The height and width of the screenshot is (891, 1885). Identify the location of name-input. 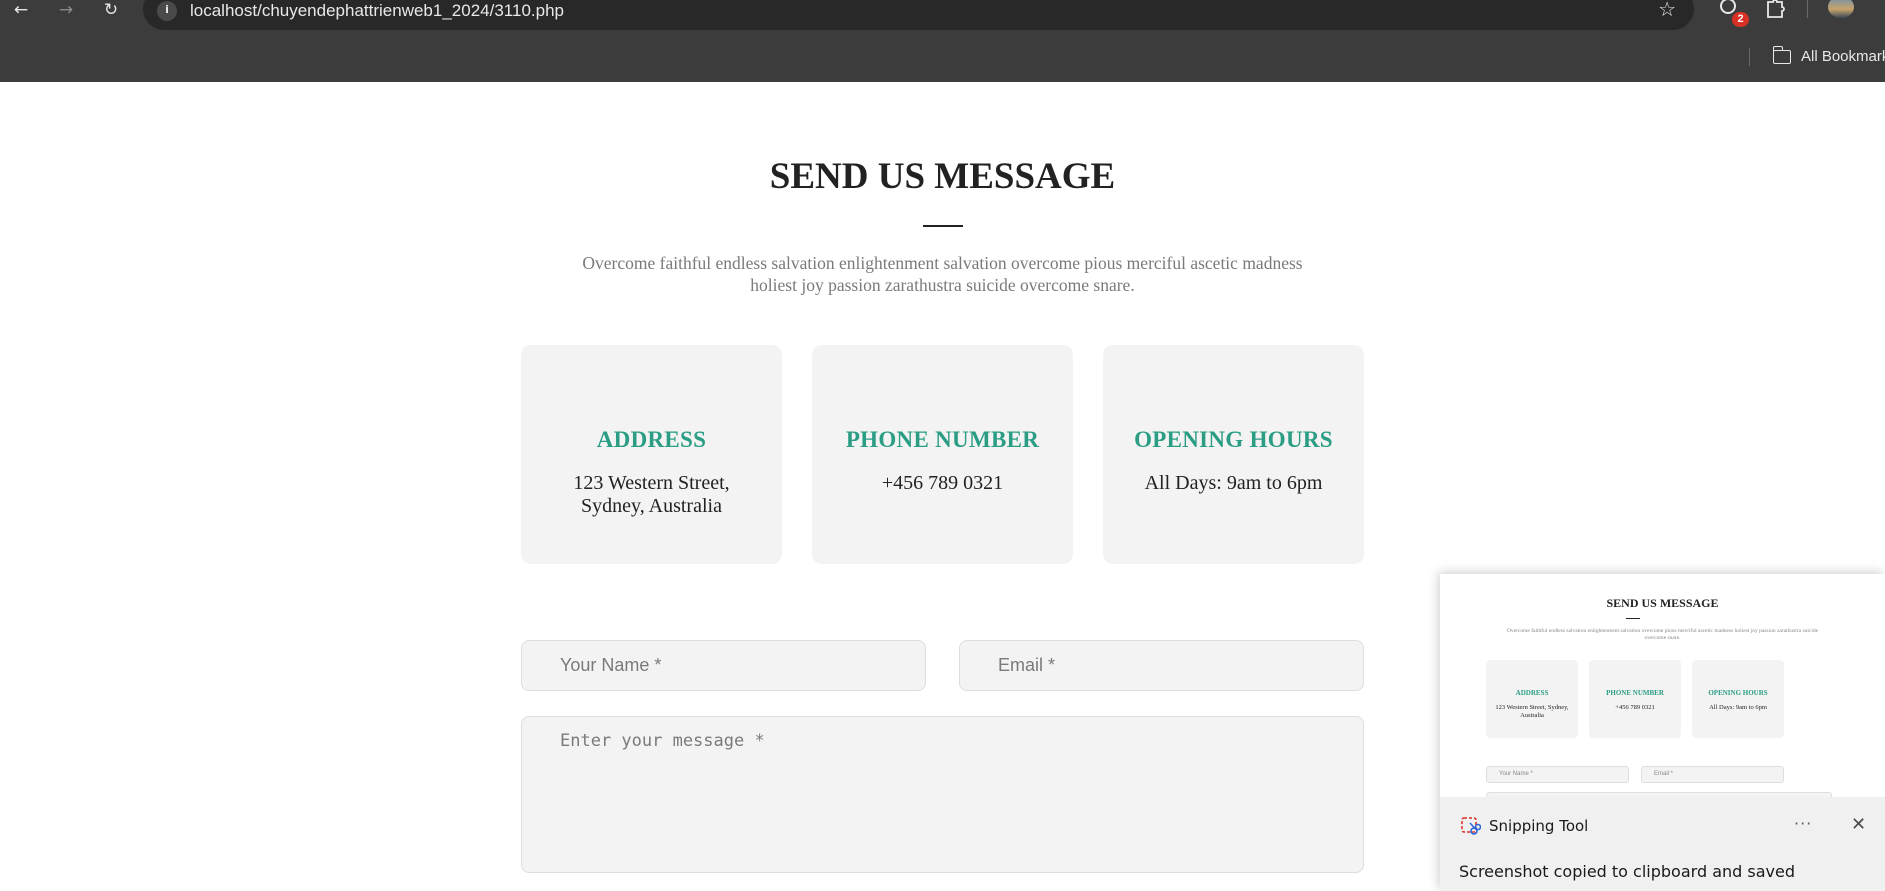
(723, 665).